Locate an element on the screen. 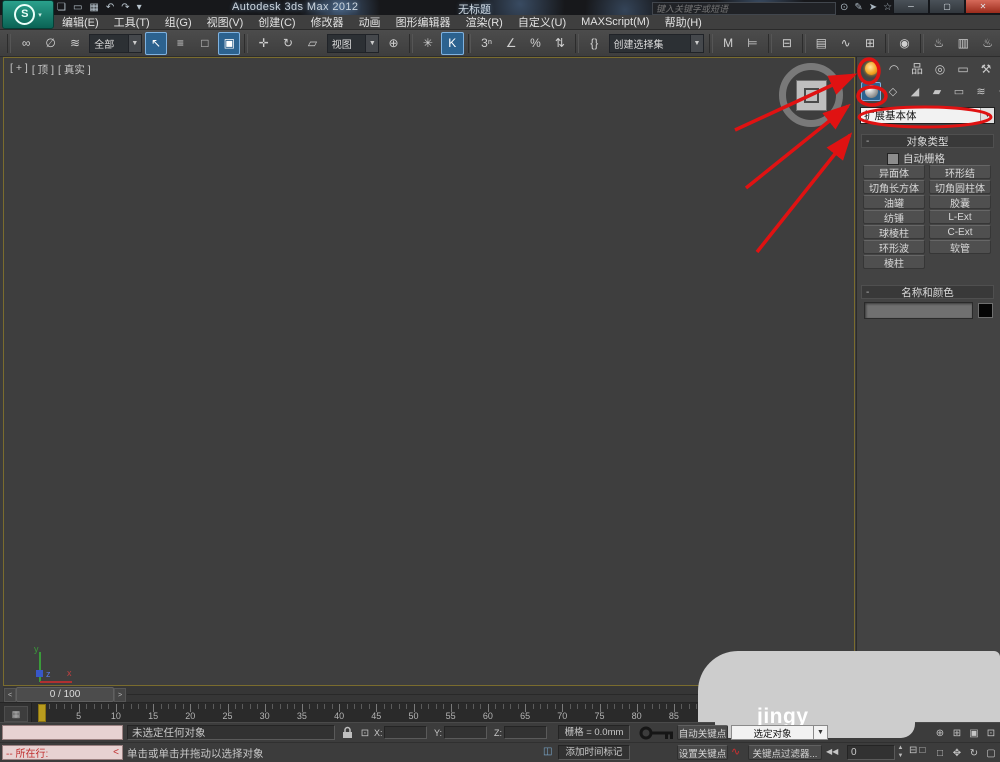 This screenshot has width=1000, height=762. window-crossing-icon: ▣ is located at coordinates (229, 43).